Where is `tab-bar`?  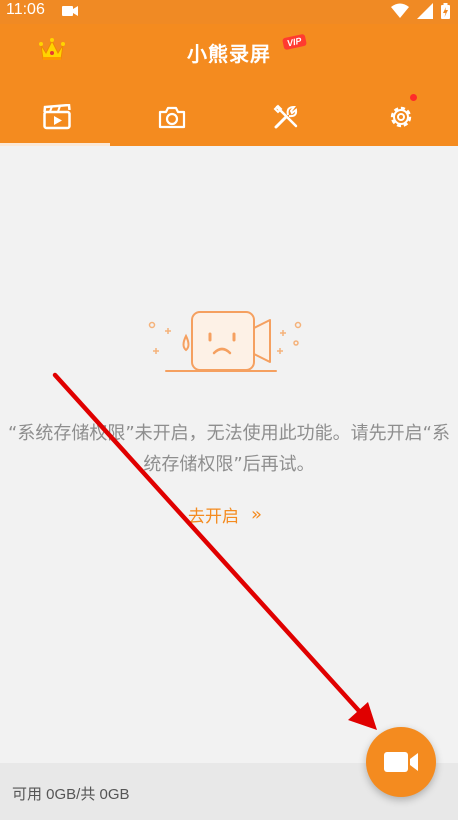
tab-bar is located at coordinates (229, 117).